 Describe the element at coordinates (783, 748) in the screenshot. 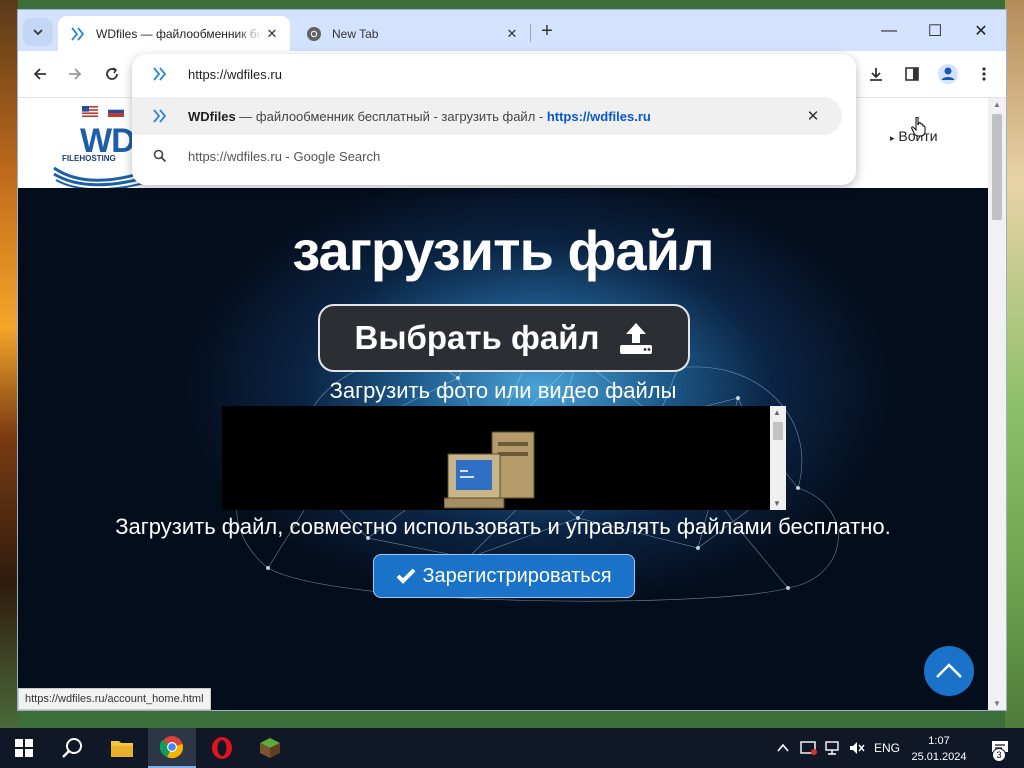

I see `tray-overflow-icon` at that location.